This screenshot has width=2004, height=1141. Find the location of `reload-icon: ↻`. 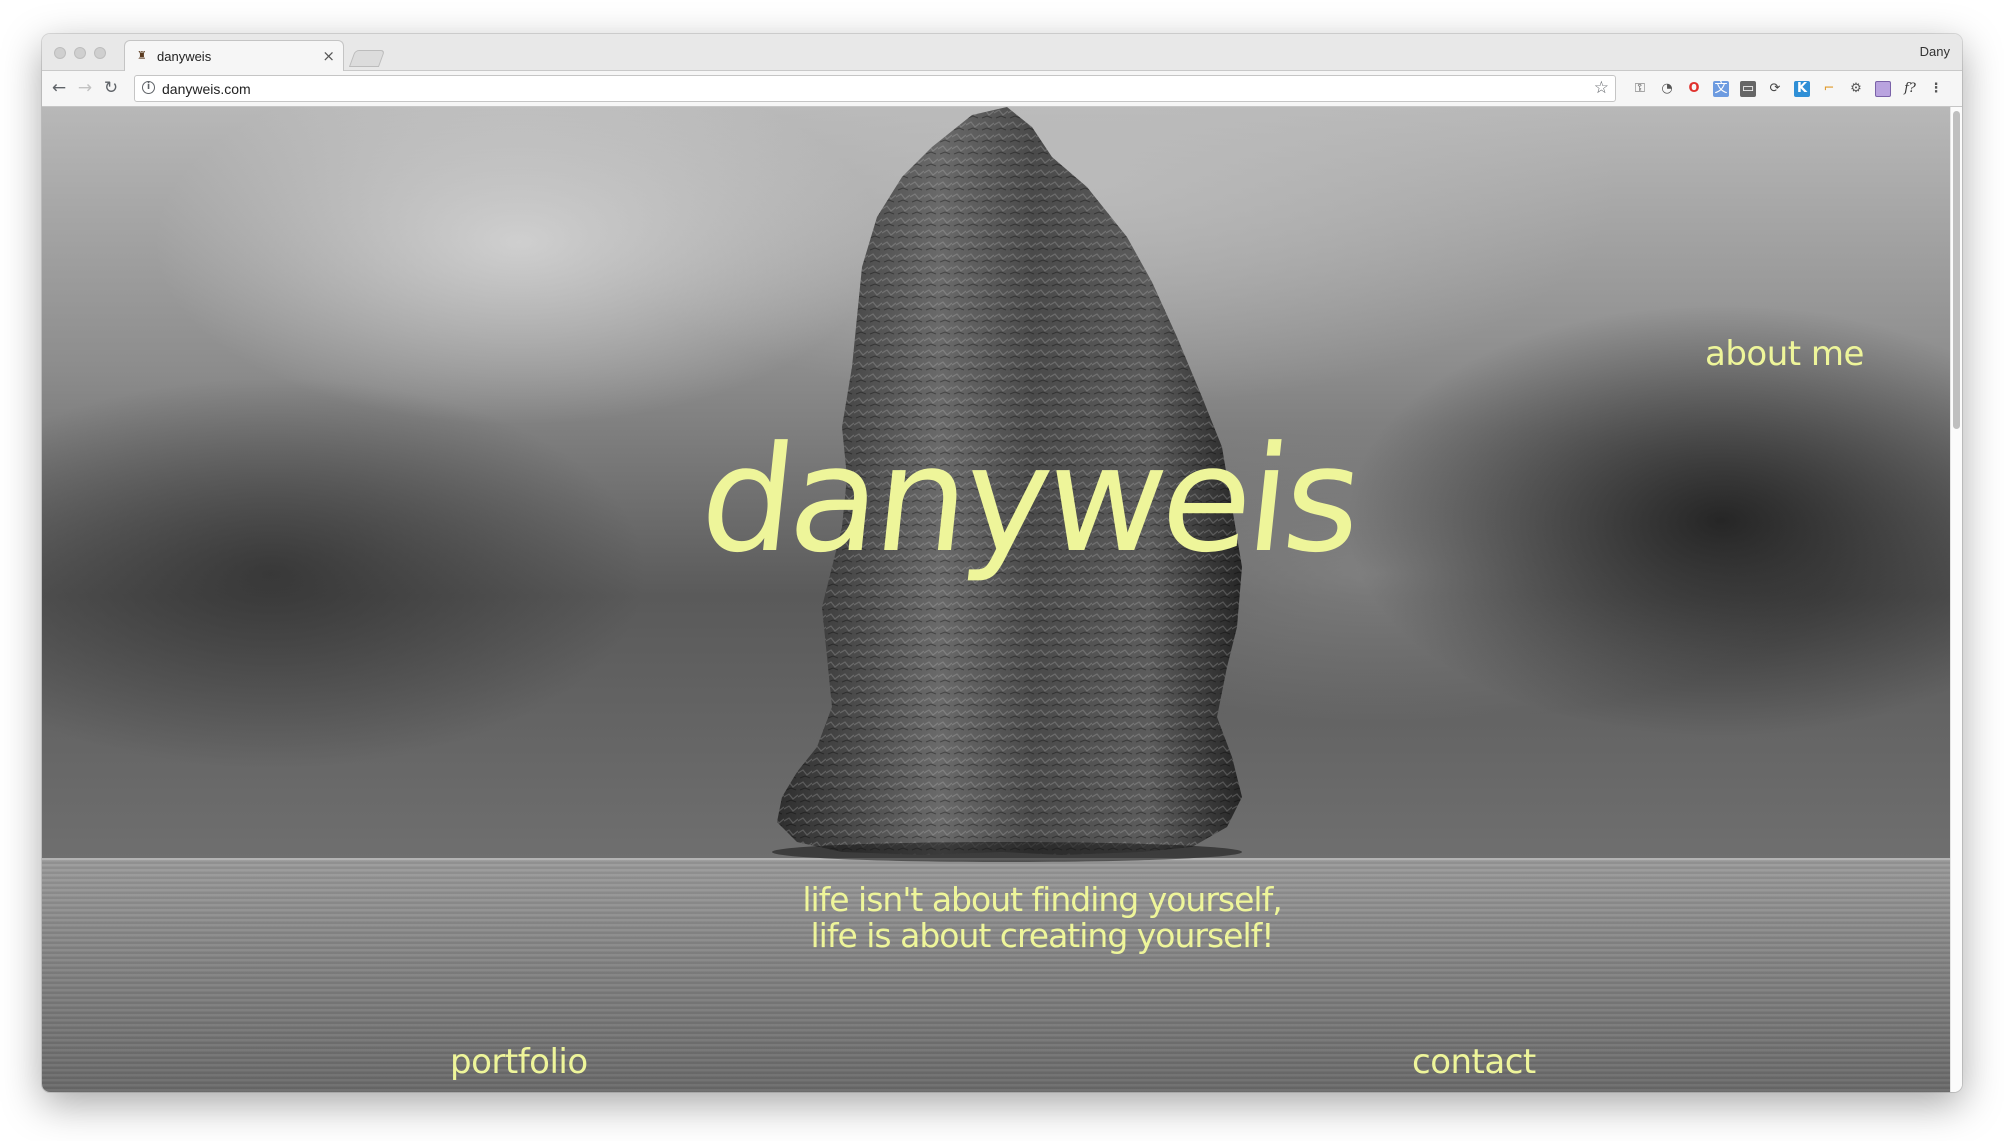

reload-icon: ↻ is located at coordinates (111, 88).